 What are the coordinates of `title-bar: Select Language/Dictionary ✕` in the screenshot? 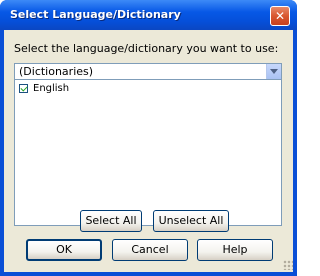 It's located at (148, 15).